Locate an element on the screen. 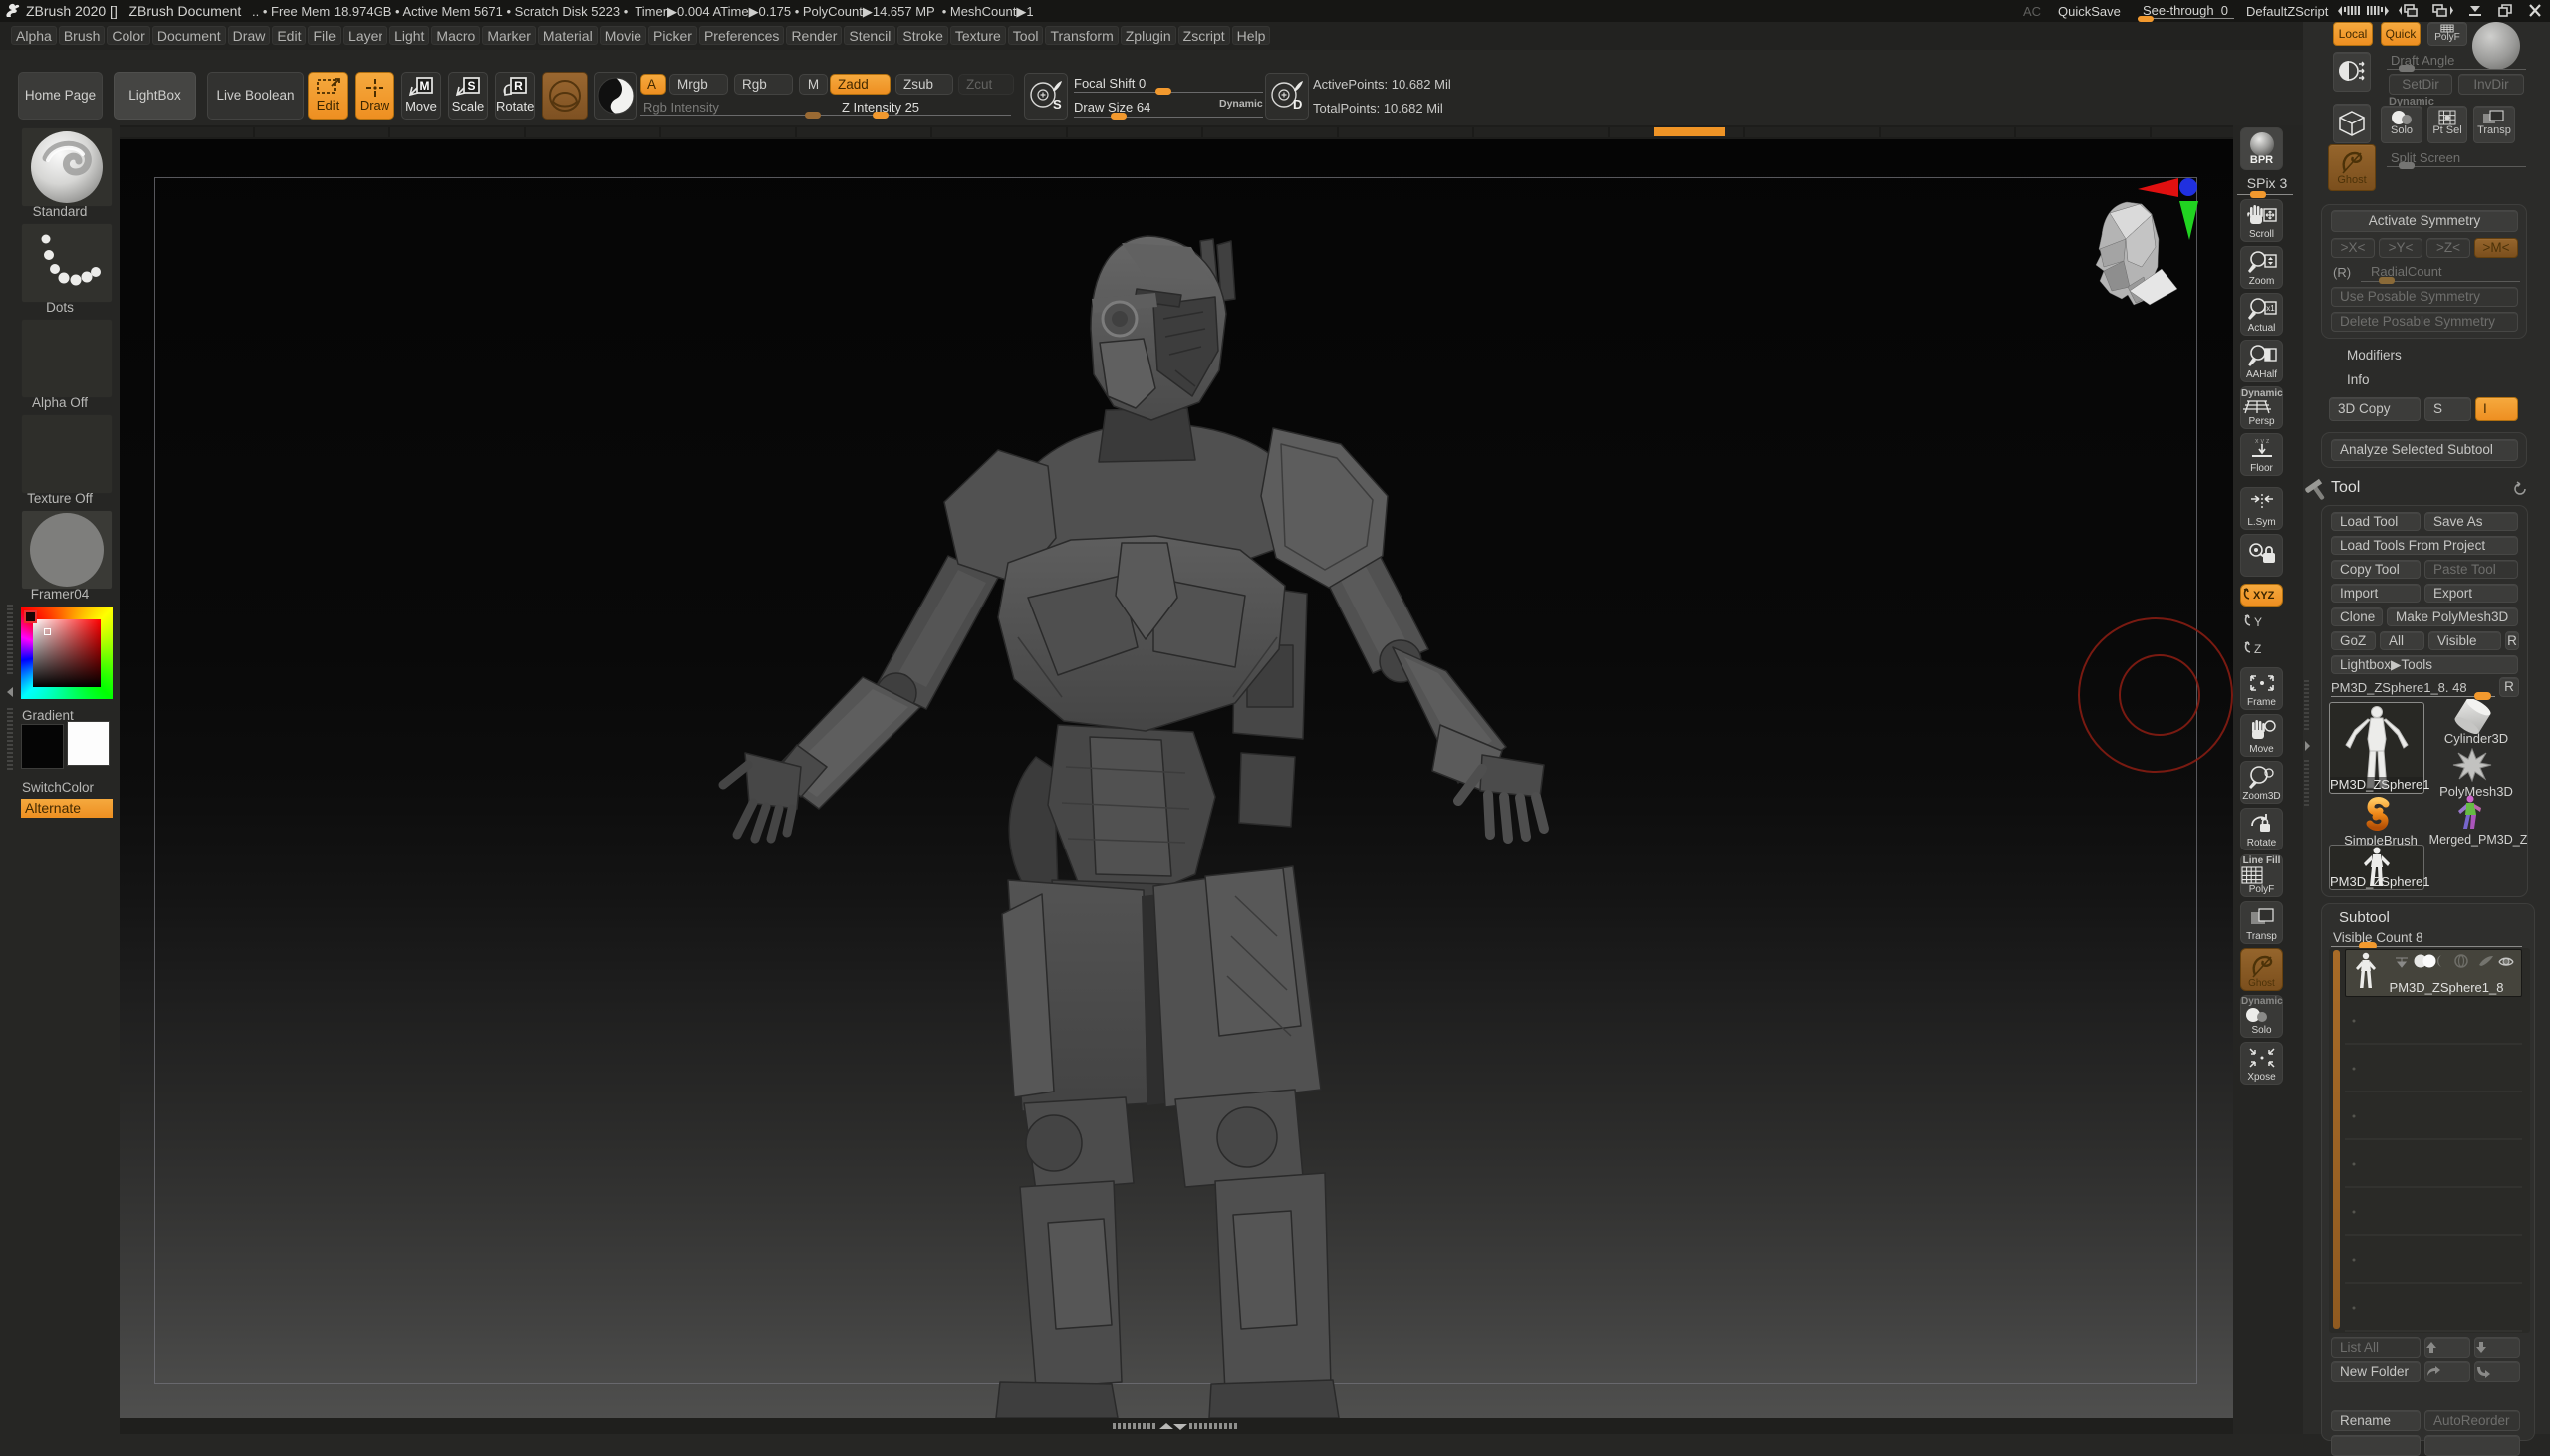 Image resolution: width=2550 pixels, height=1456 pixels. svg-text: R is located at coordinates (518, 86).